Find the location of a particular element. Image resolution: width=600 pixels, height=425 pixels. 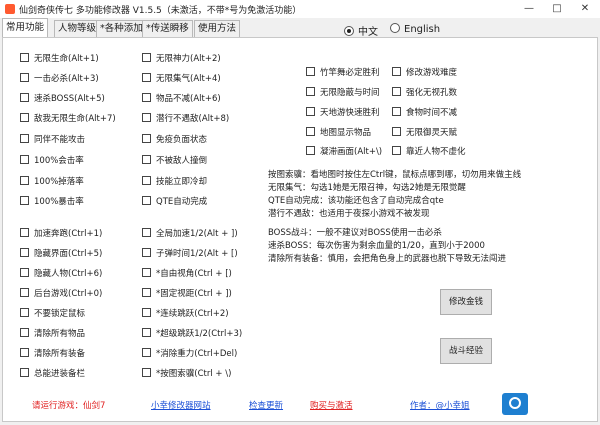

minimize-button: — is located at coordinates (529, 9).